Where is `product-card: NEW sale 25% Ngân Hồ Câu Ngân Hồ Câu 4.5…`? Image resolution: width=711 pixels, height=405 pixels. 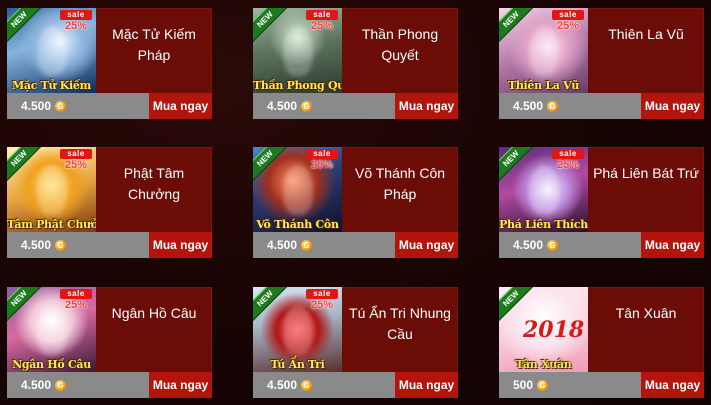
product-card: NEW sale 25% Ngân Hồ Câu Ngân Hồ Câu 4.5… is located at coordinates (109, 342).